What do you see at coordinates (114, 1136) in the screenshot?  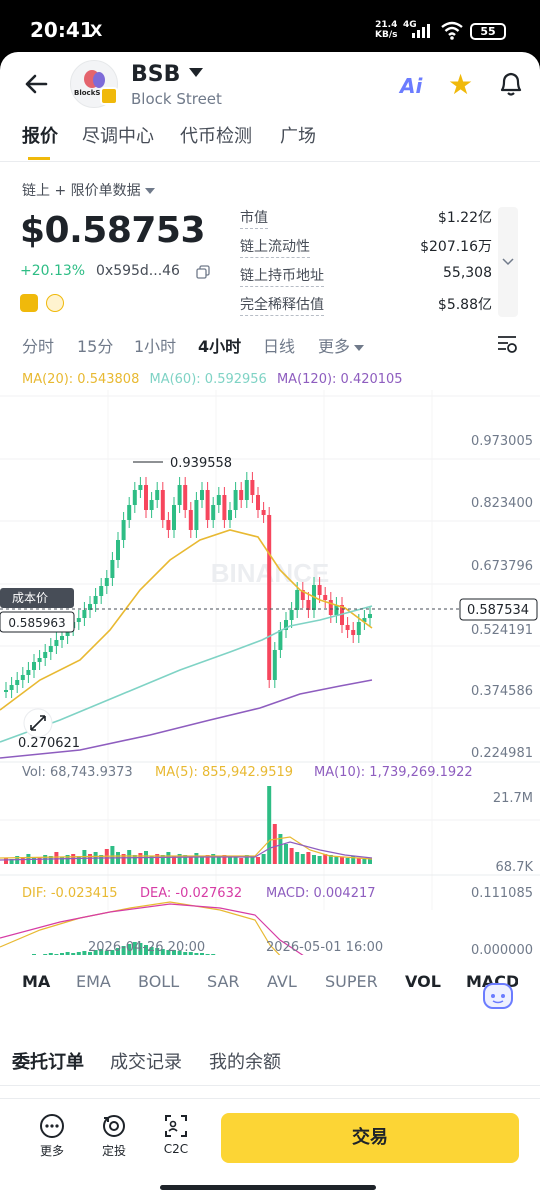 I see `dca-button: 定投` at bounding box center [114, 1136].